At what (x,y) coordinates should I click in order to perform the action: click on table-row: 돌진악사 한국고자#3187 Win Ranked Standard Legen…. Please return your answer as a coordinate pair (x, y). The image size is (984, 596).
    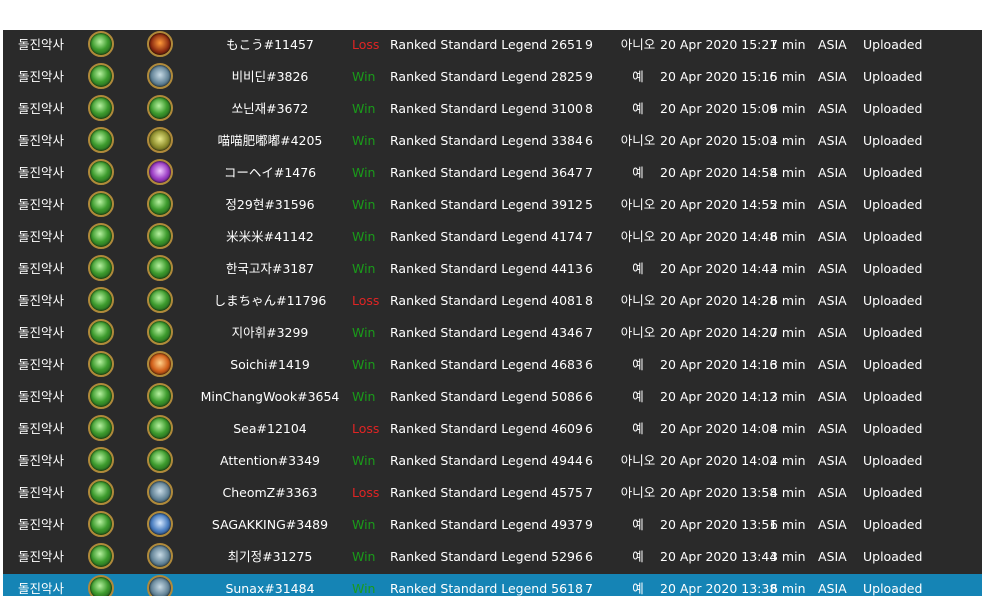
    Looking at the image, I should click on (492, 270).